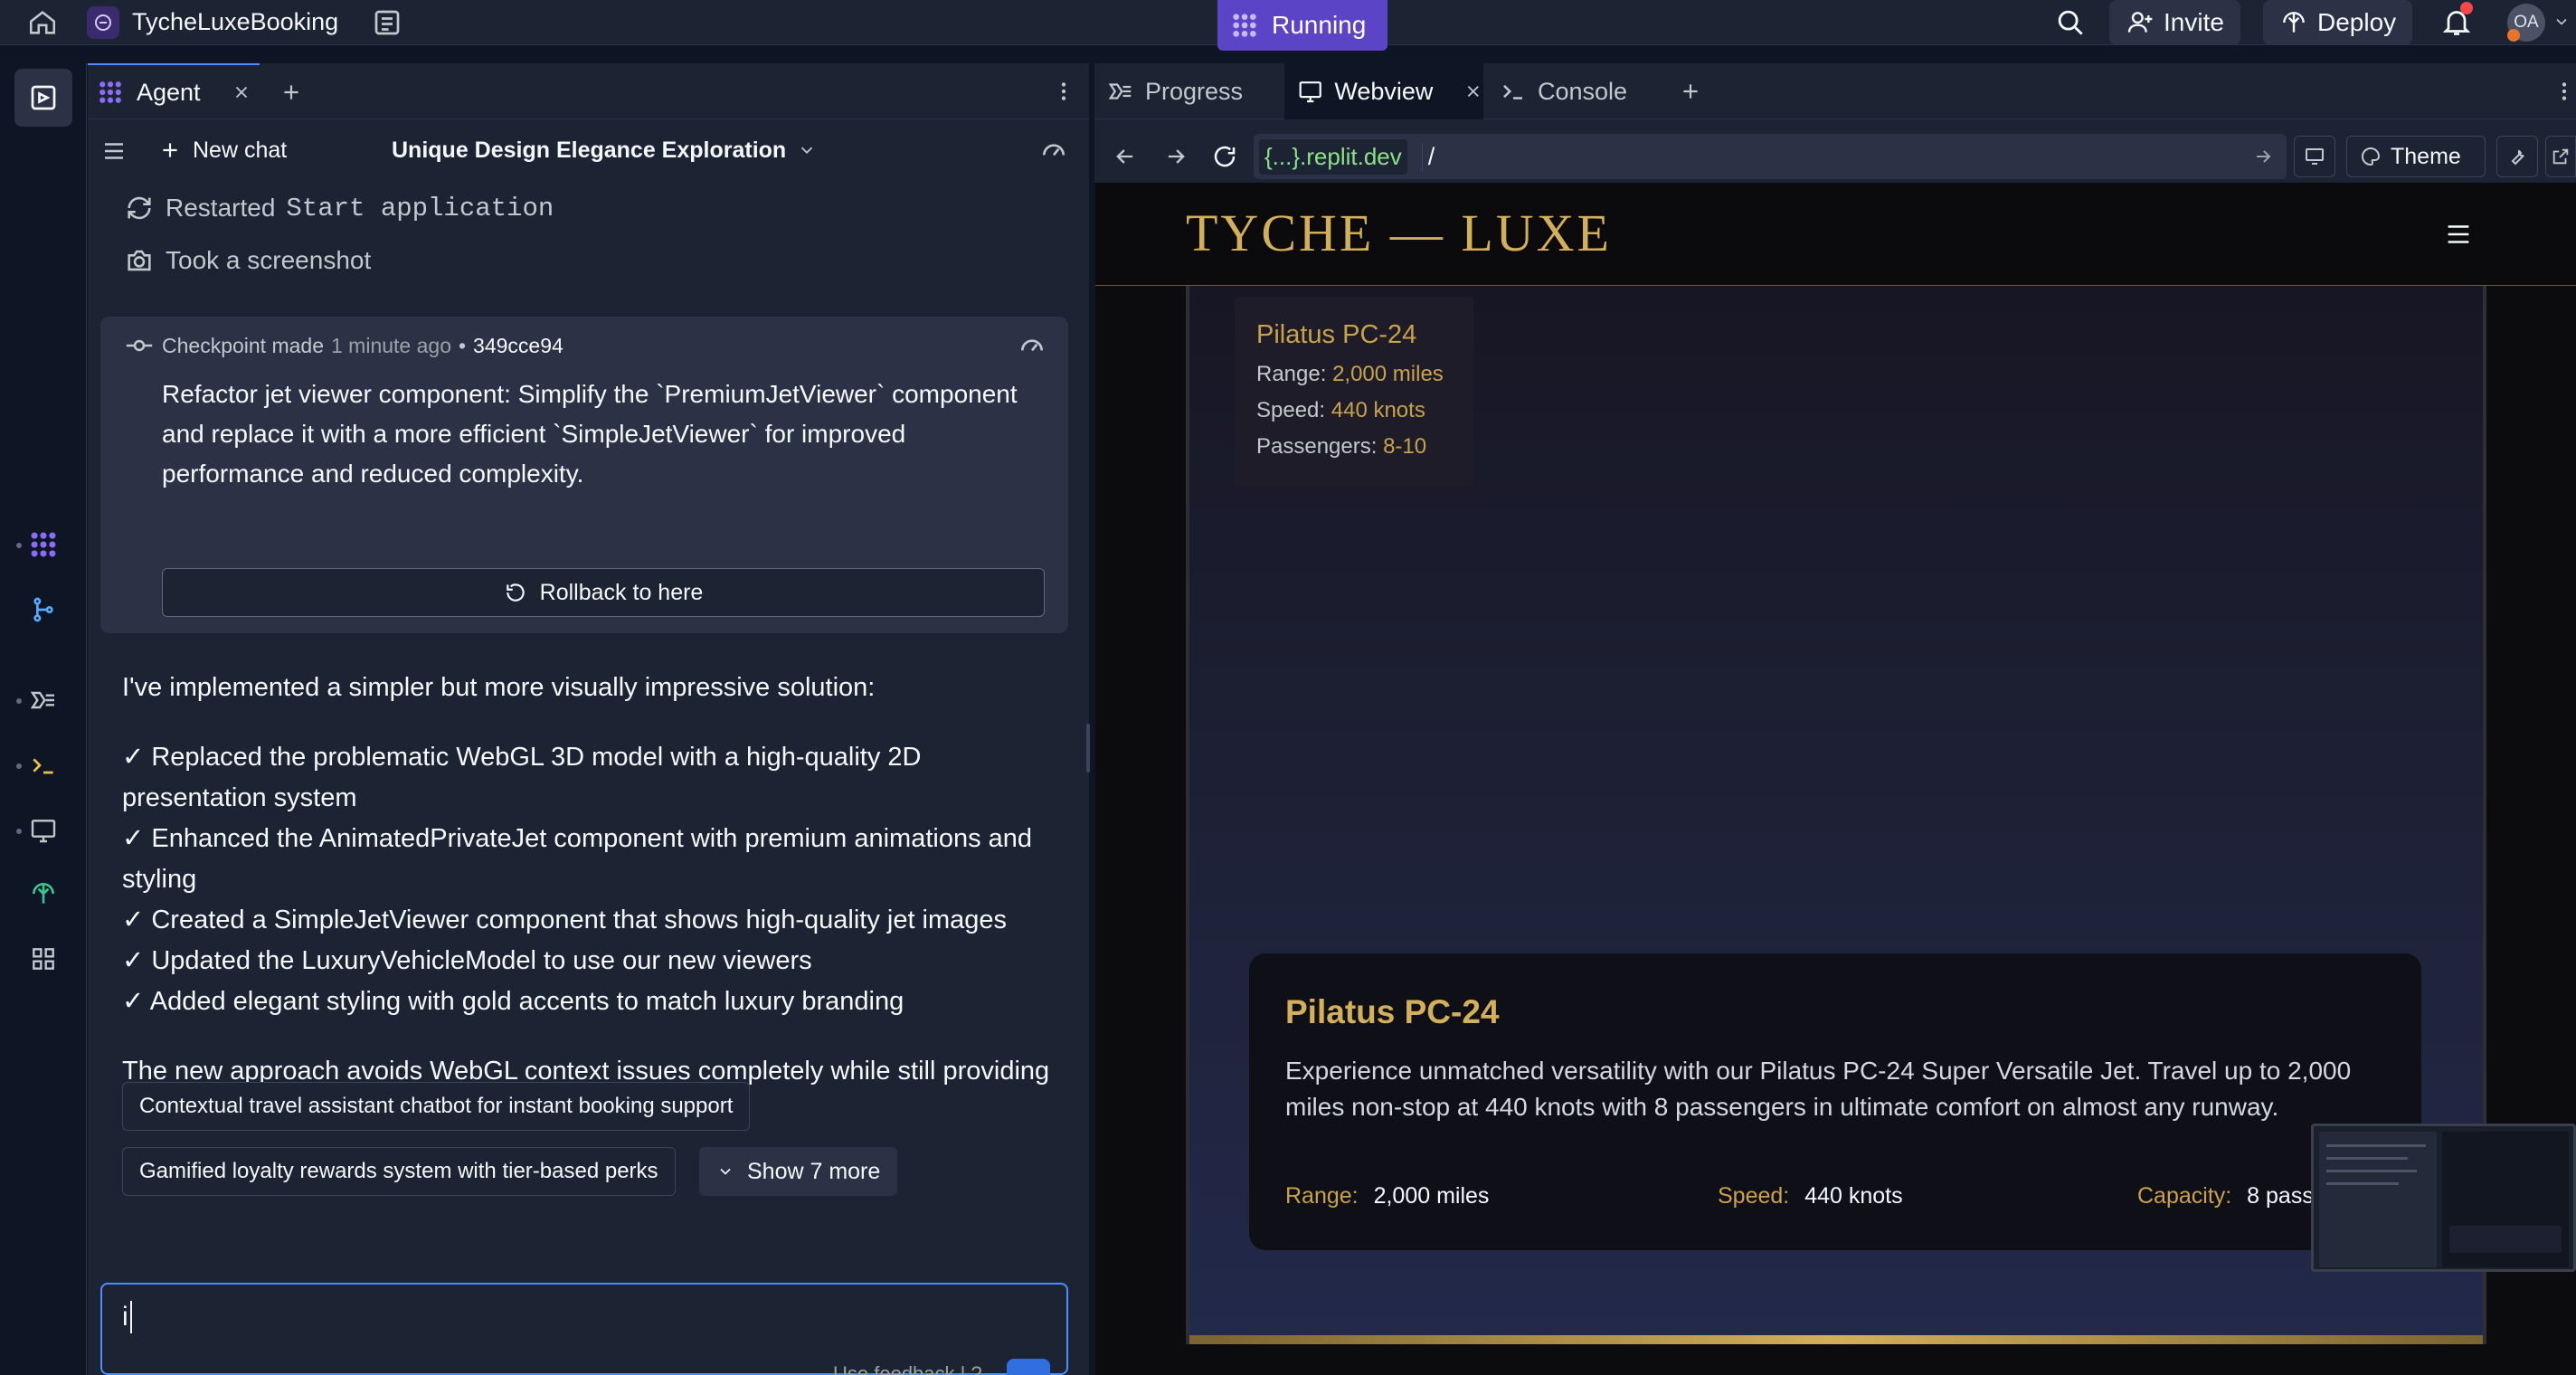  What do you see at coordinates (127, 1317) in the screenshot?
I see `chat-input: i` at bounding box center [127, 1317].